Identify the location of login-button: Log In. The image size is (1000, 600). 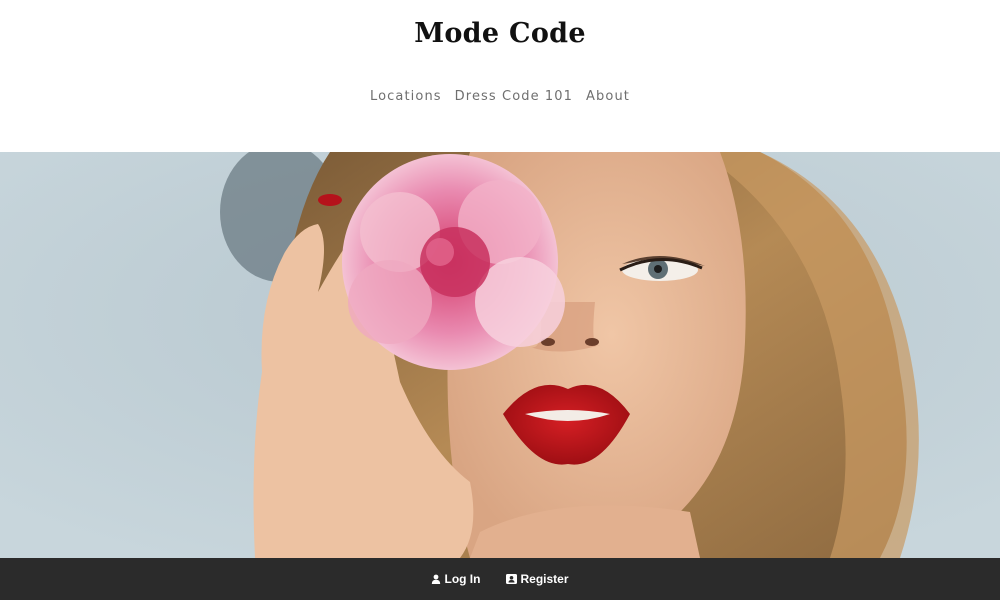
(455, 579).